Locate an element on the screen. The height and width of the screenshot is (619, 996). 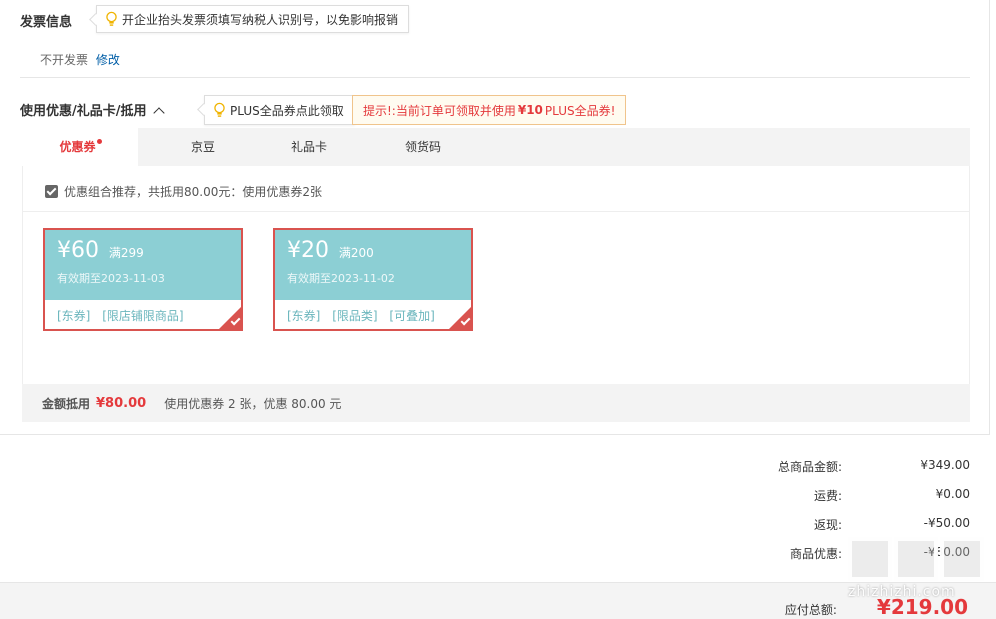
tab-gift-card: 礼品卡 is located at coordinates (309, 147).